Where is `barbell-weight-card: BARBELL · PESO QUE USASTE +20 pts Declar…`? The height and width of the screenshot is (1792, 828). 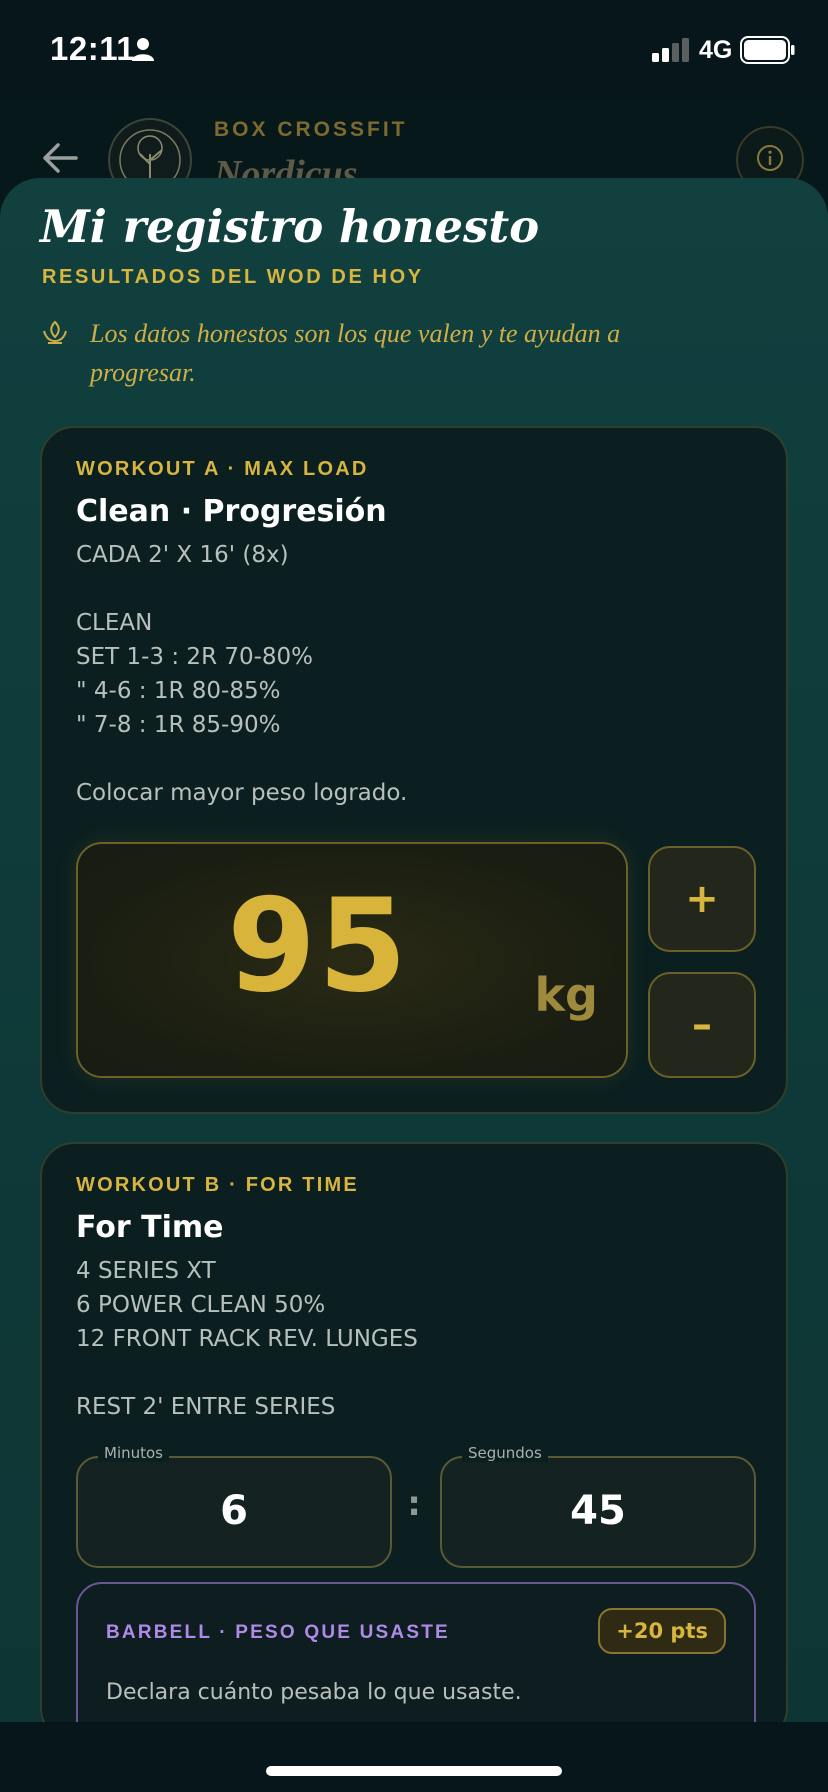 barbell-weight-card: BARBELL · PESO QUE USASTE +20 pts Declar… is located at coordinates (416, 1652).